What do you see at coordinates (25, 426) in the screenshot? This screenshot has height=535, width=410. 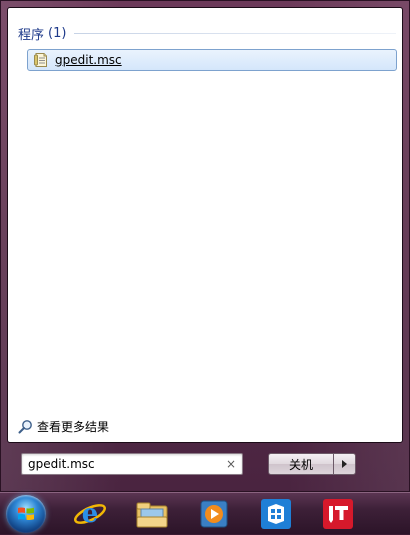 I see `search-icon` at bounding box center [25, 426].